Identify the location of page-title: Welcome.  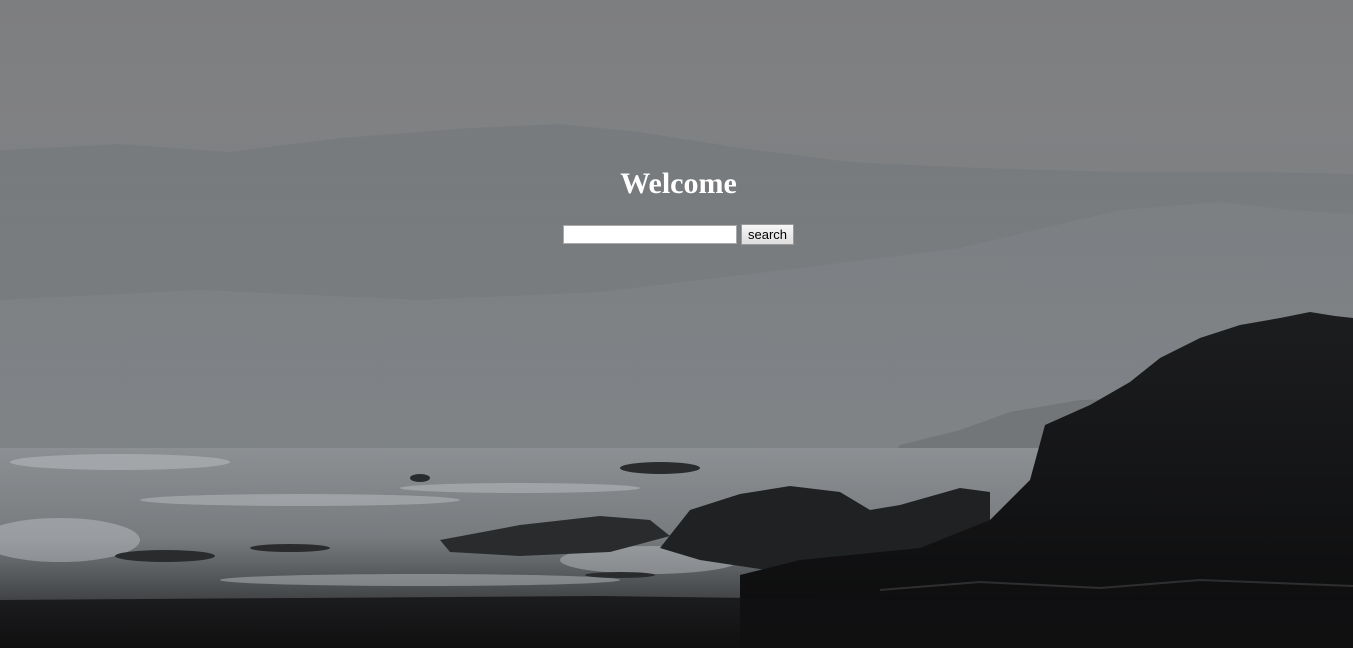
(678, 183).